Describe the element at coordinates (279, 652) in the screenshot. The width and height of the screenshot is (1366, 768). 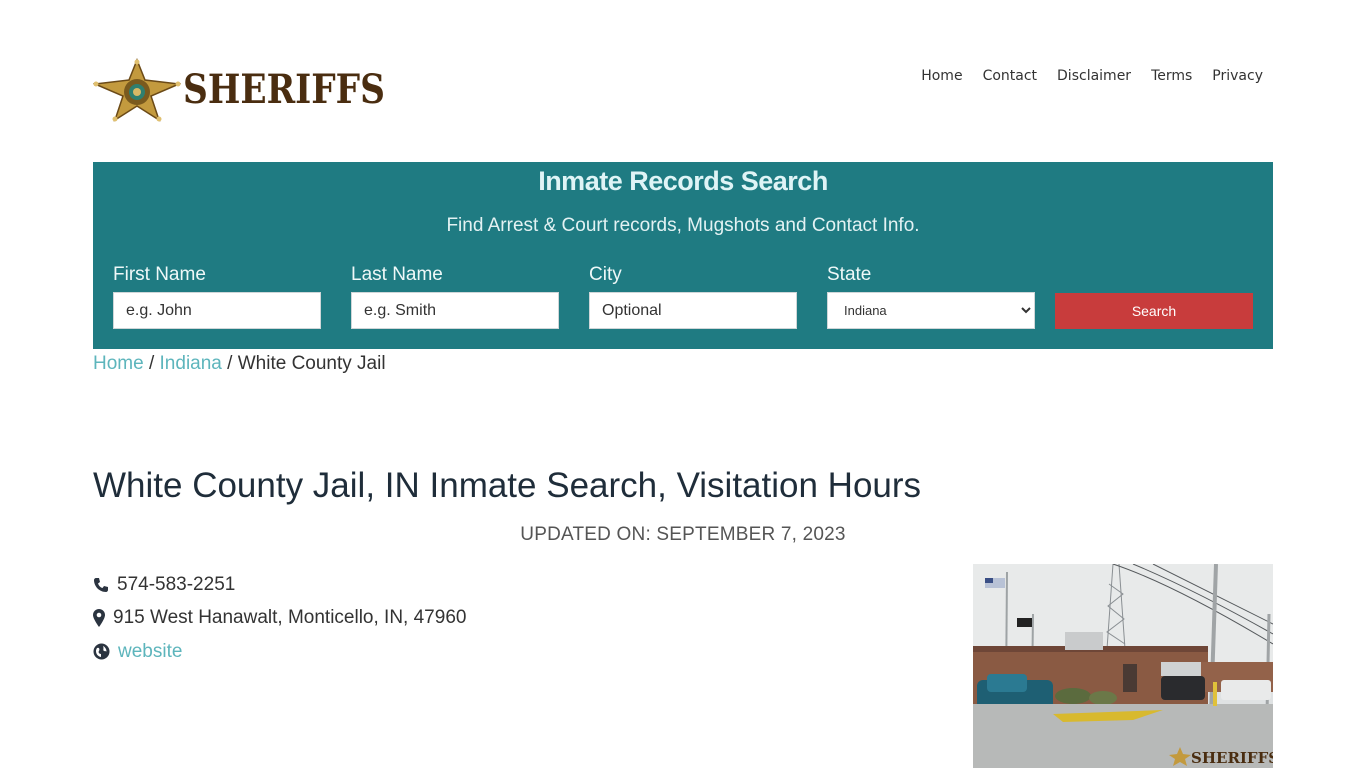
I see `website-row: website` at that location.